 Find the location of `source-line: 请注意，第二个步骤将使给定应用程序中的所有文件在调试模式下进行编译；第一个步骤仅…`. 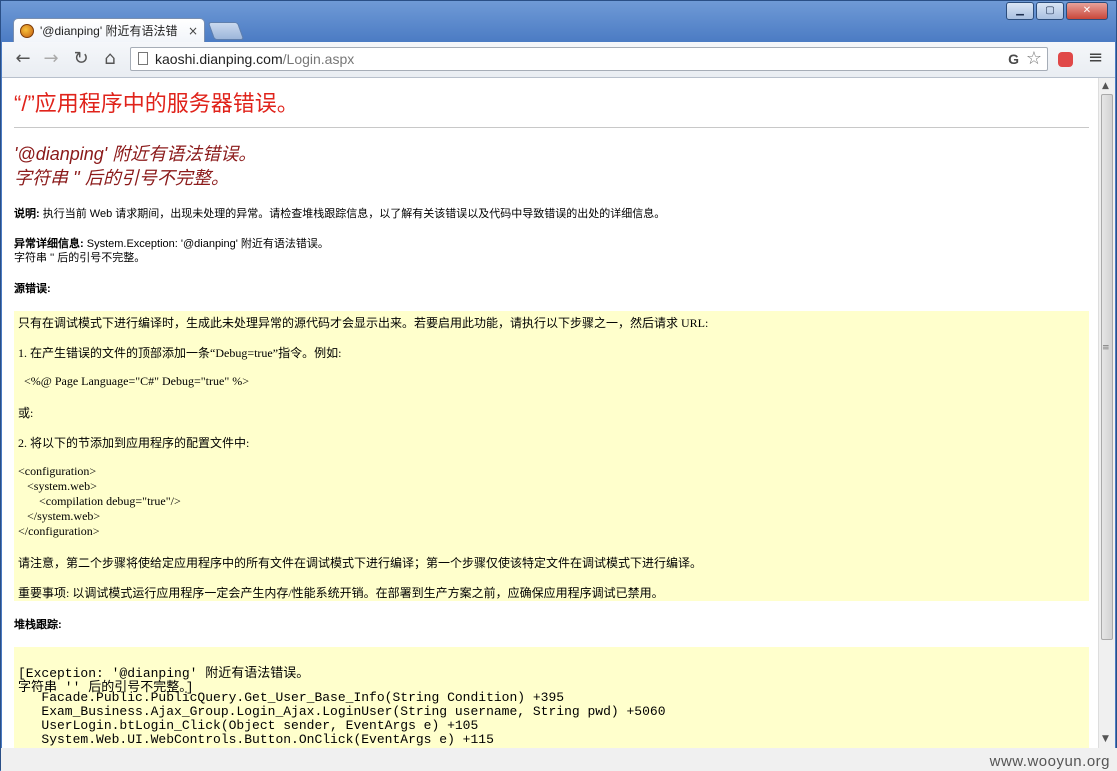

source-line: 请注意，第二个步骤将使给定应用程序中的所有文件在调试模式下进行编译；第一个步骤仅… is located at coordinates (360, 563).